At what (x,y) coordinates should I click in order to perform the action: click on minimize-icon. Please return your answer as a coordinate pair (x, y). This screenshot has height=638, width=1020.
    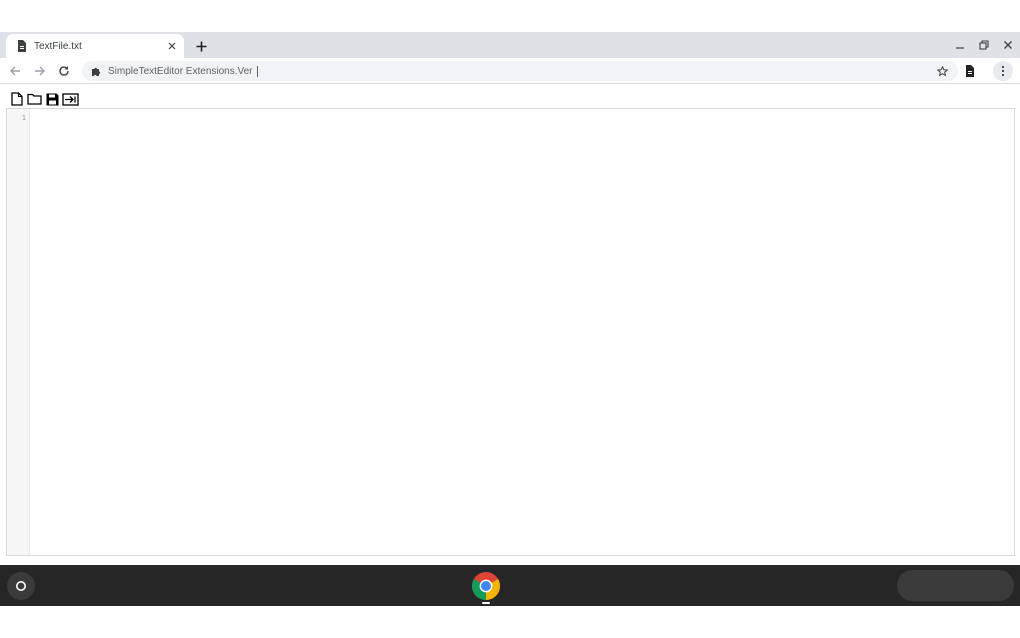
    Looking at the image, I should click on (960, 45).